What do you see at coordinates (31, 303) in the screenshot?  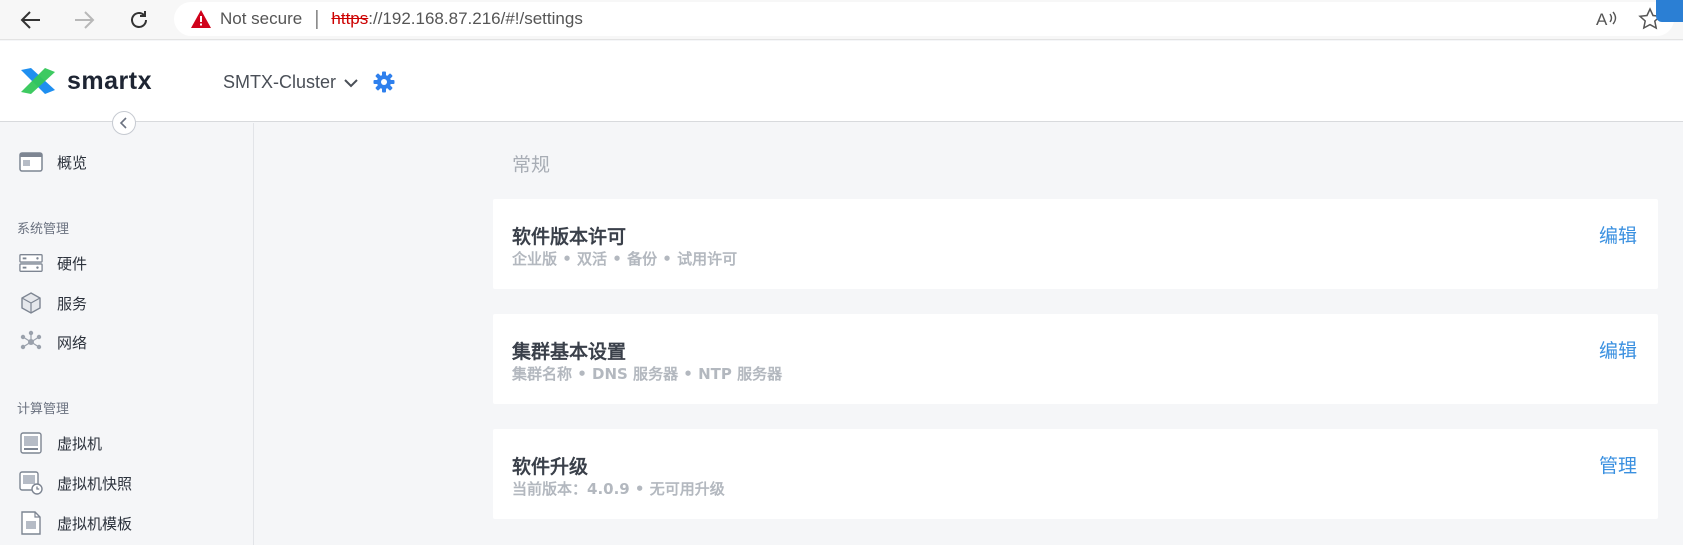 I see `service-icon` at bounding box center [31, 303].